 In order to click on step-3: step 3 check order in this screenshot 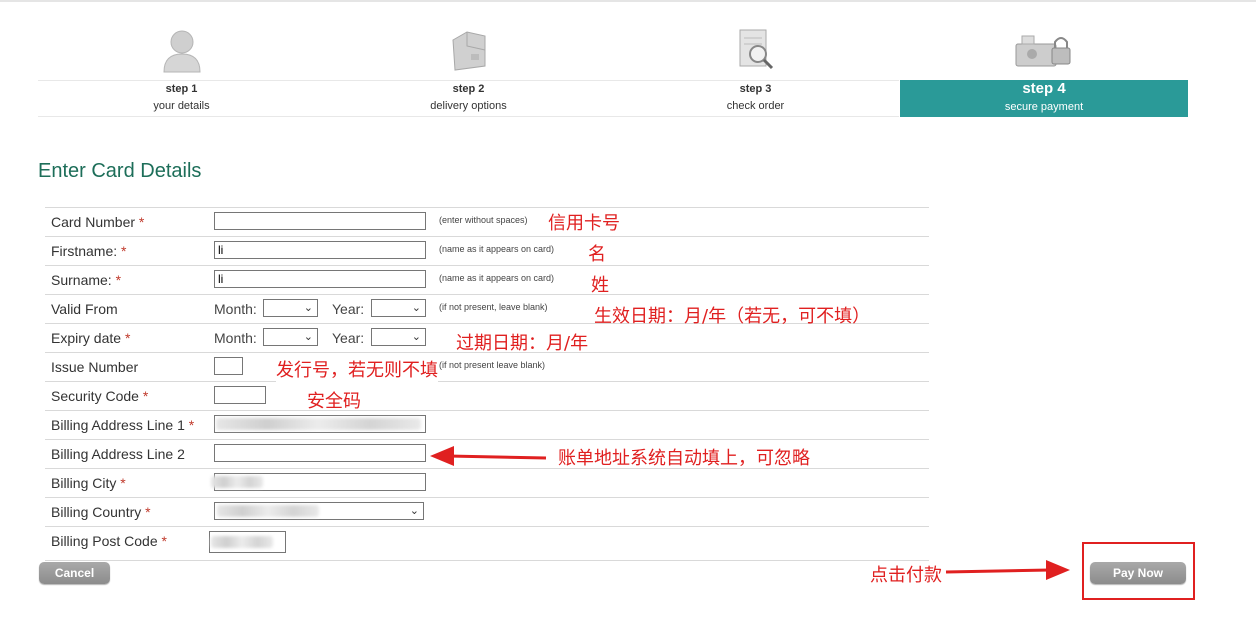, I will do `click(755, 68)`.